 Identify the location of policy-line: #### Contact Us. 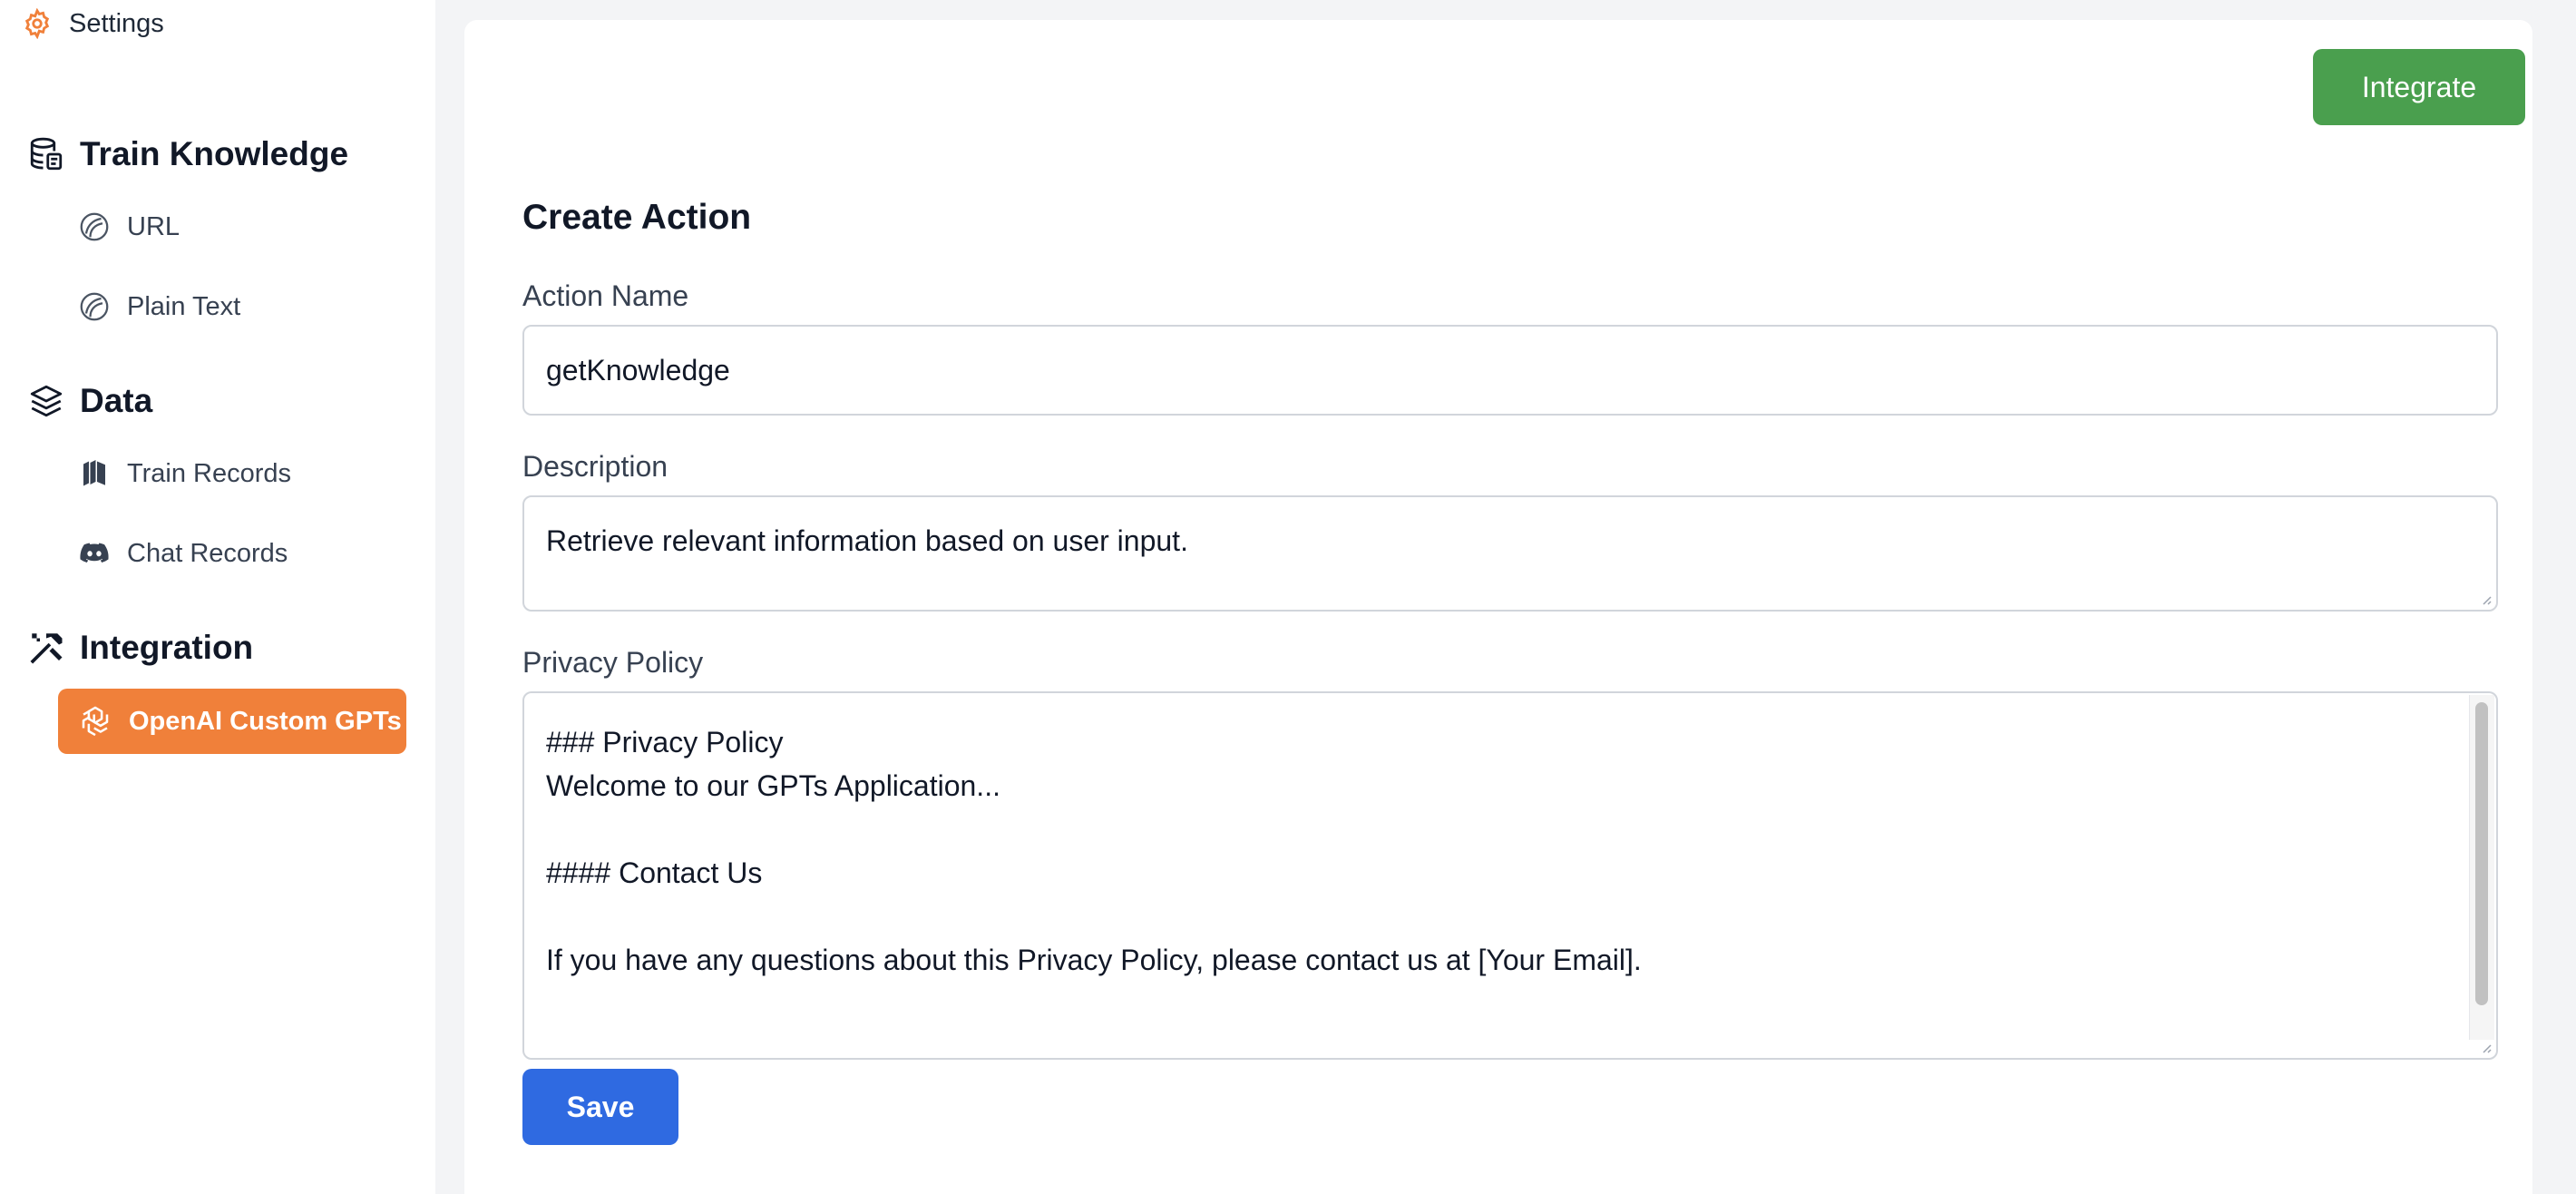
(654, 873).